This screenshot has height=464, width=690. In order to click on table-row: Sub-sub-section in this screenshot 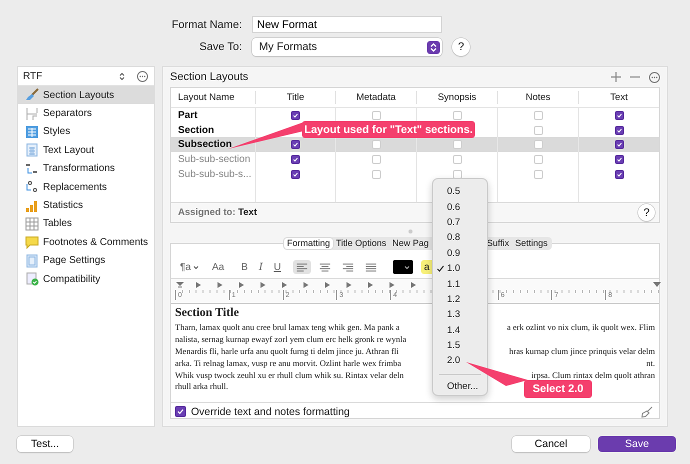, I will do `click(415, 159)`.